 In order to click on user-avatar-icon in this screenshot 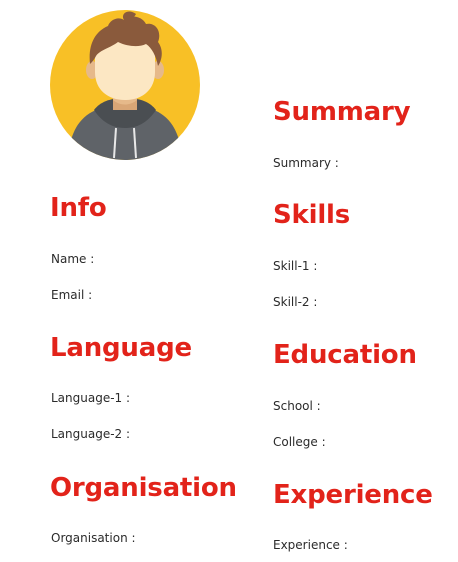, I will do `click(125, 85)`.